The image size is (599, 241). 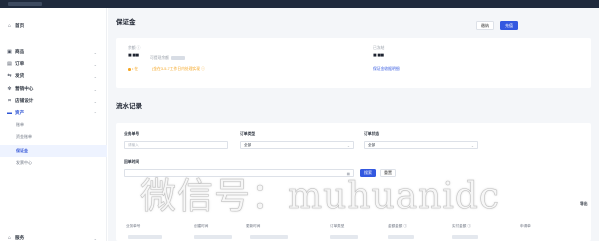 I want to click on sidebar-item-goods: ▣ 商品 ⌄, so click(x=53, y=52).